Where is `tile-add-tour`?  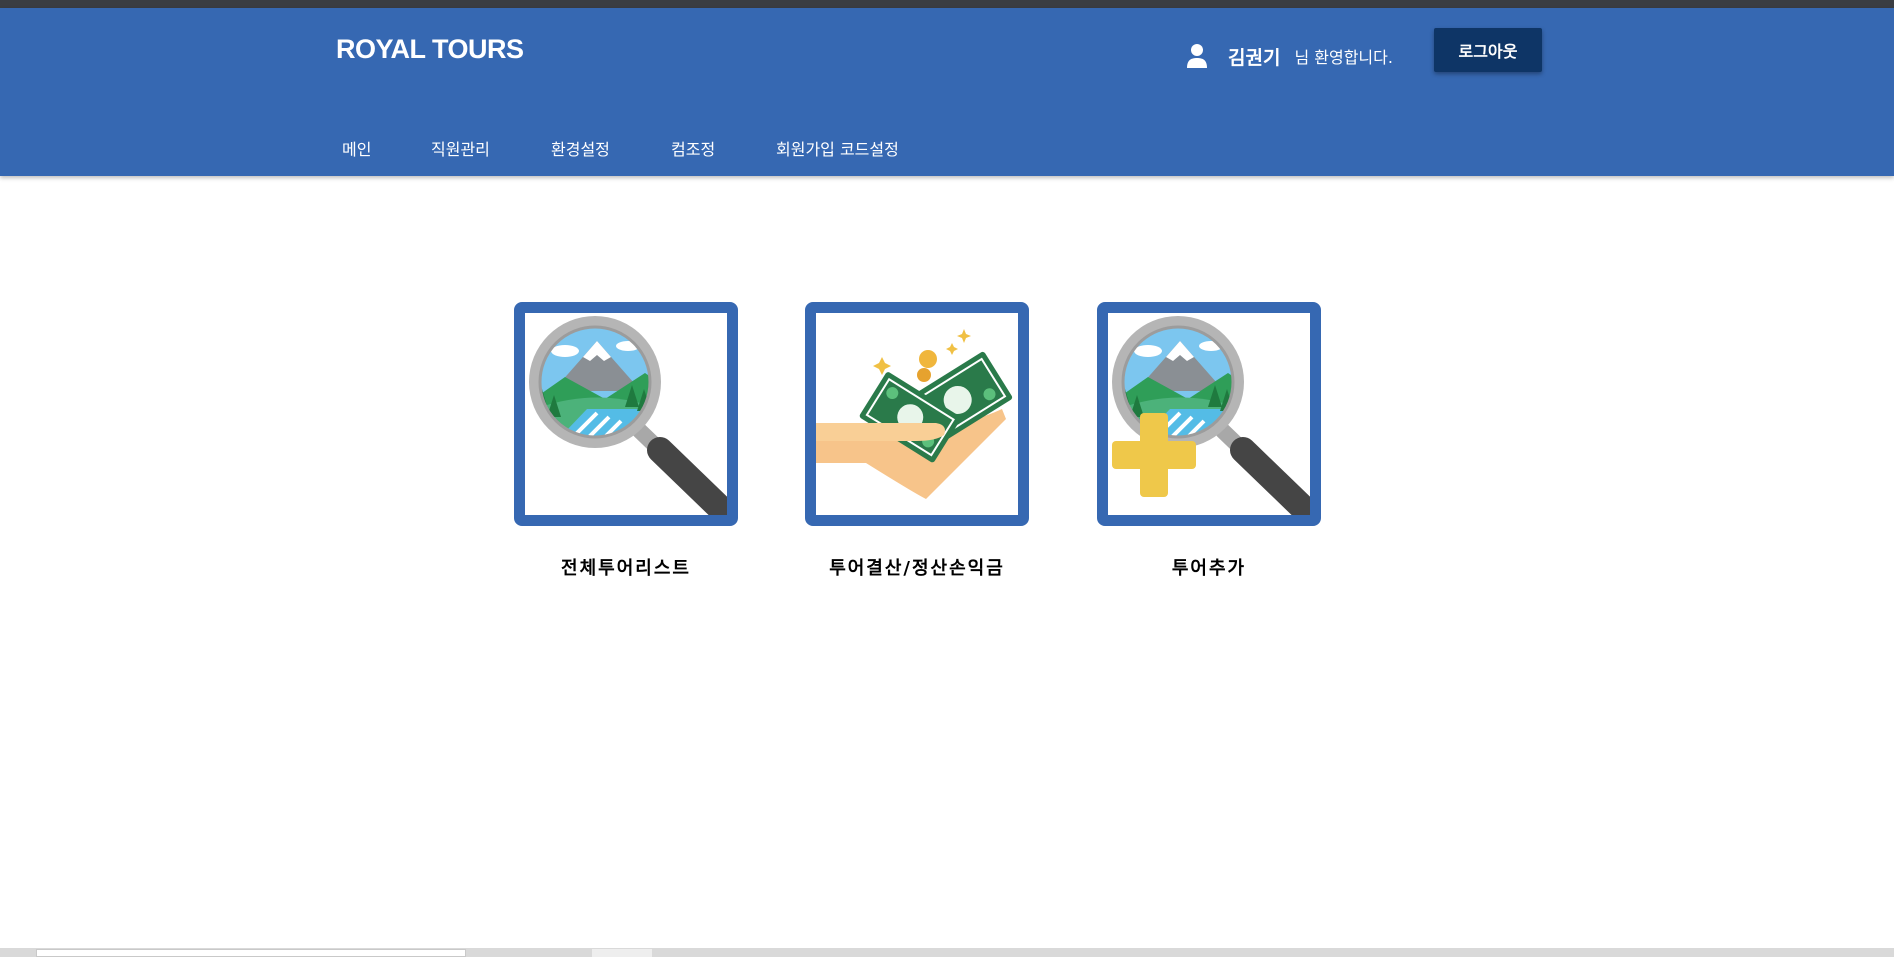
tile-add-tour is located at coordinates (1209, 414).